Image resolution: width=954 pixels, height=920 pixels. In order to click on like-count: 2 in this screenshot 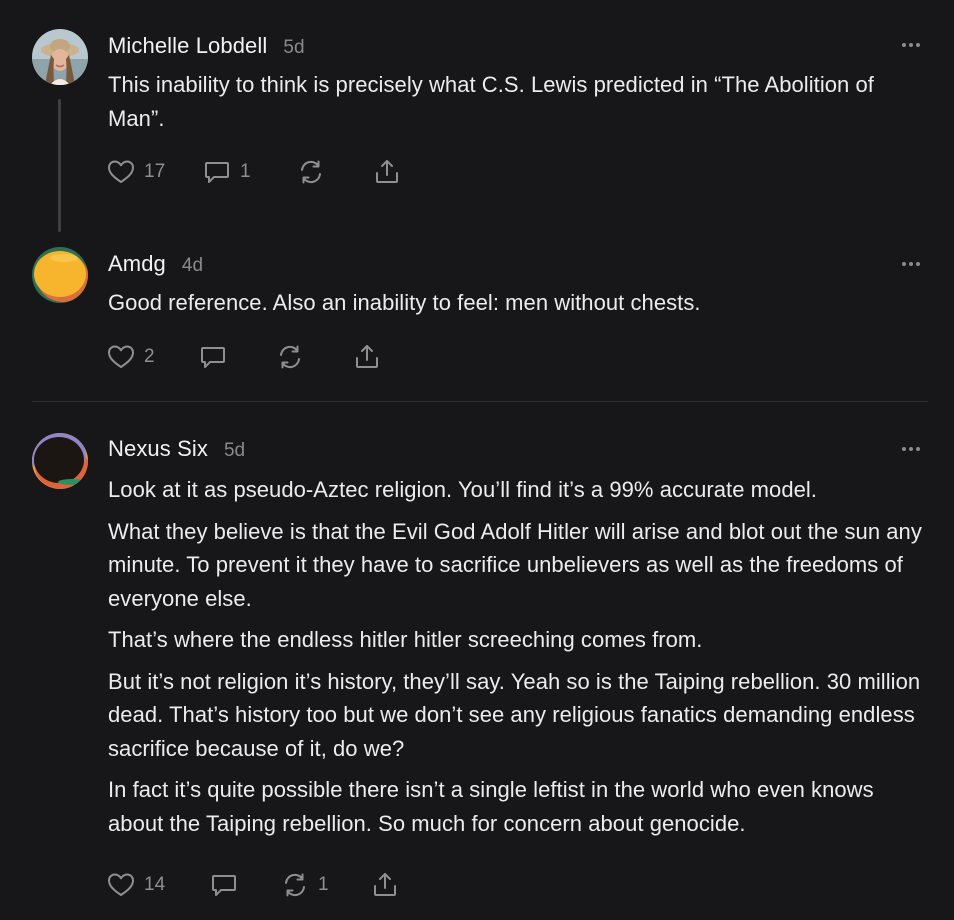, I will do `click(149, 356)`.